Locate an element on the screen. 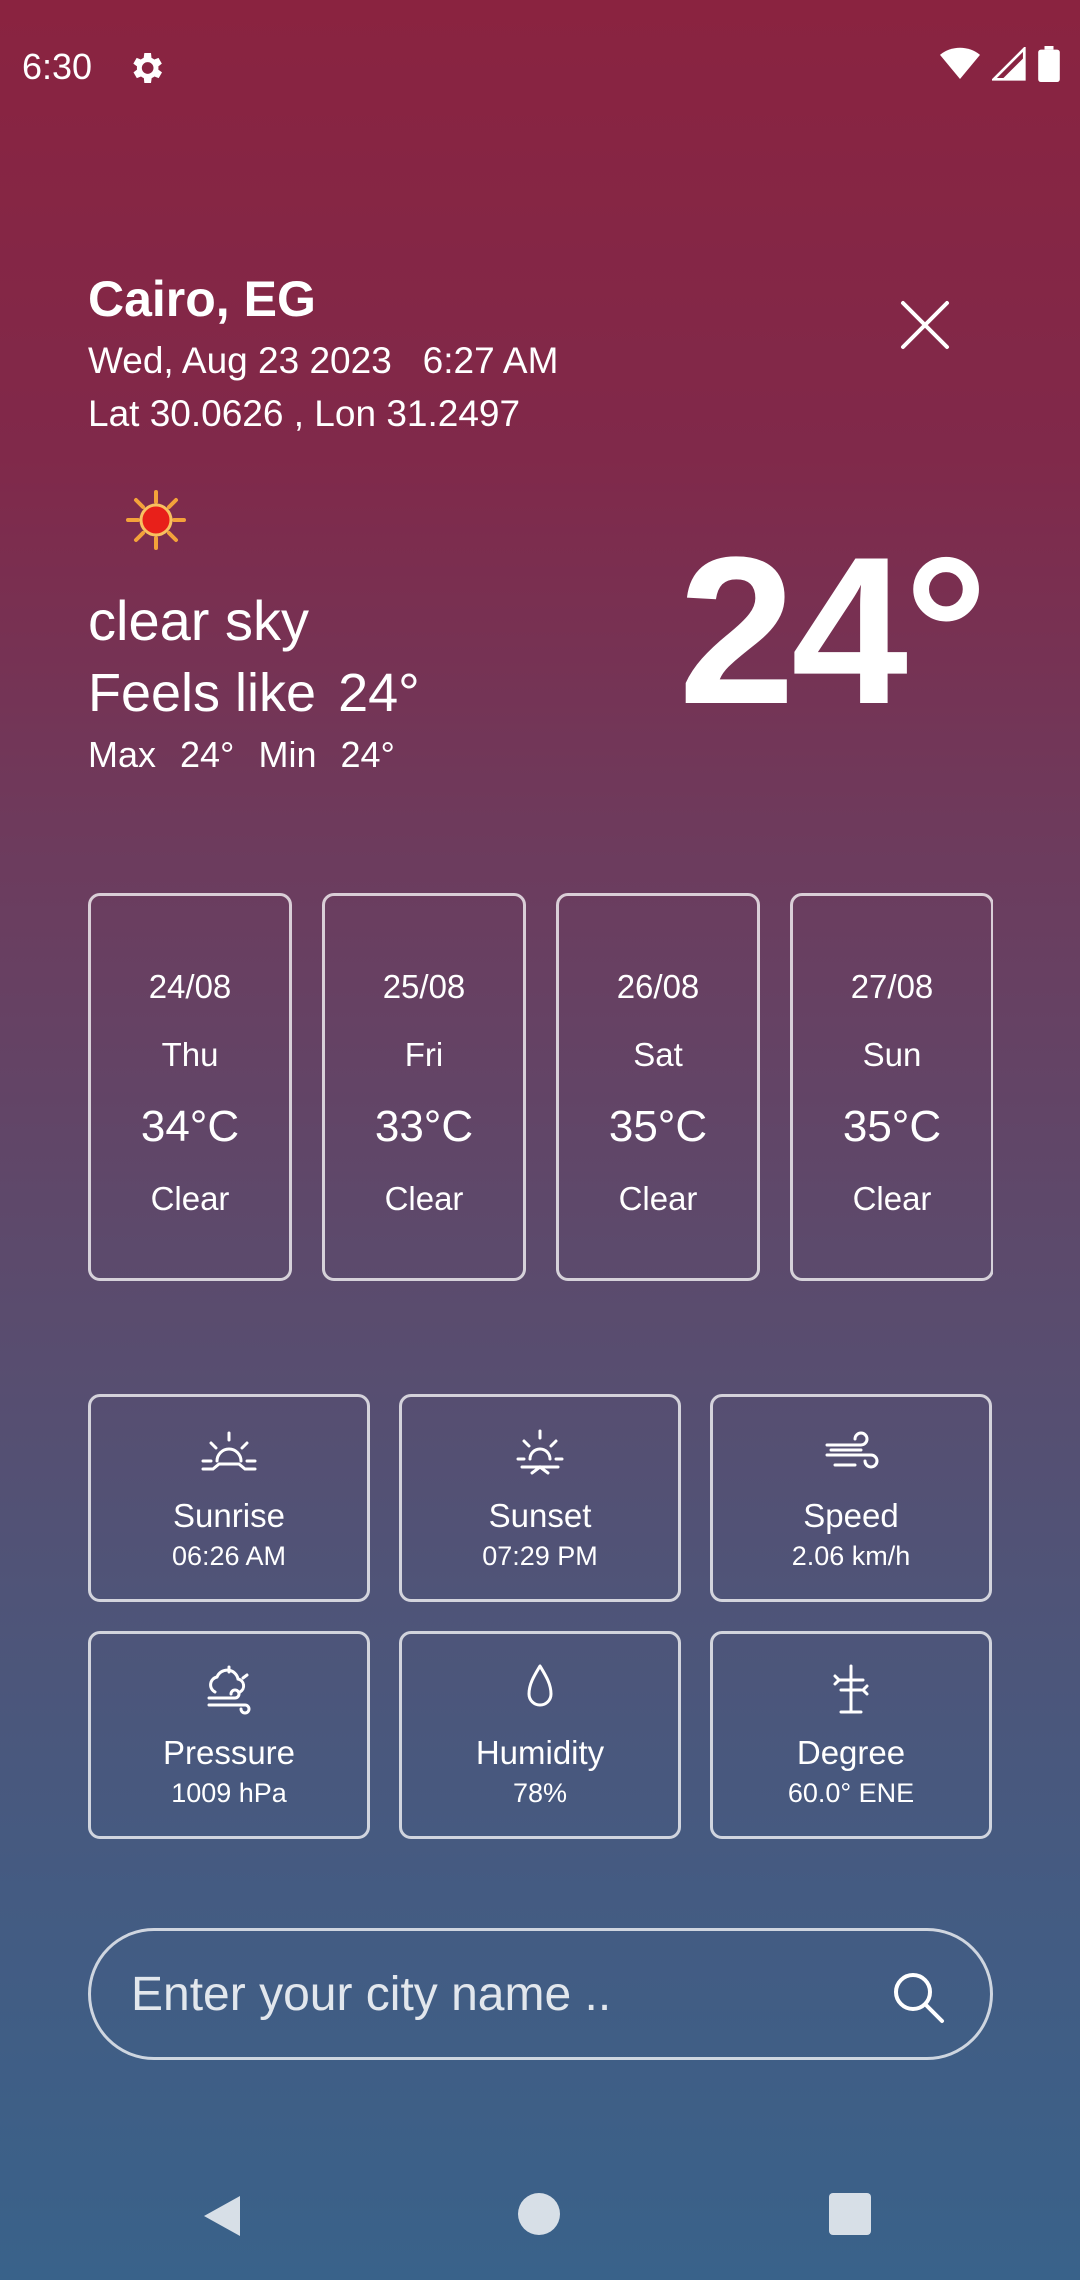 This screenshot has height=2280, width=1080. back-icon is located at coordinates (222, 2216).